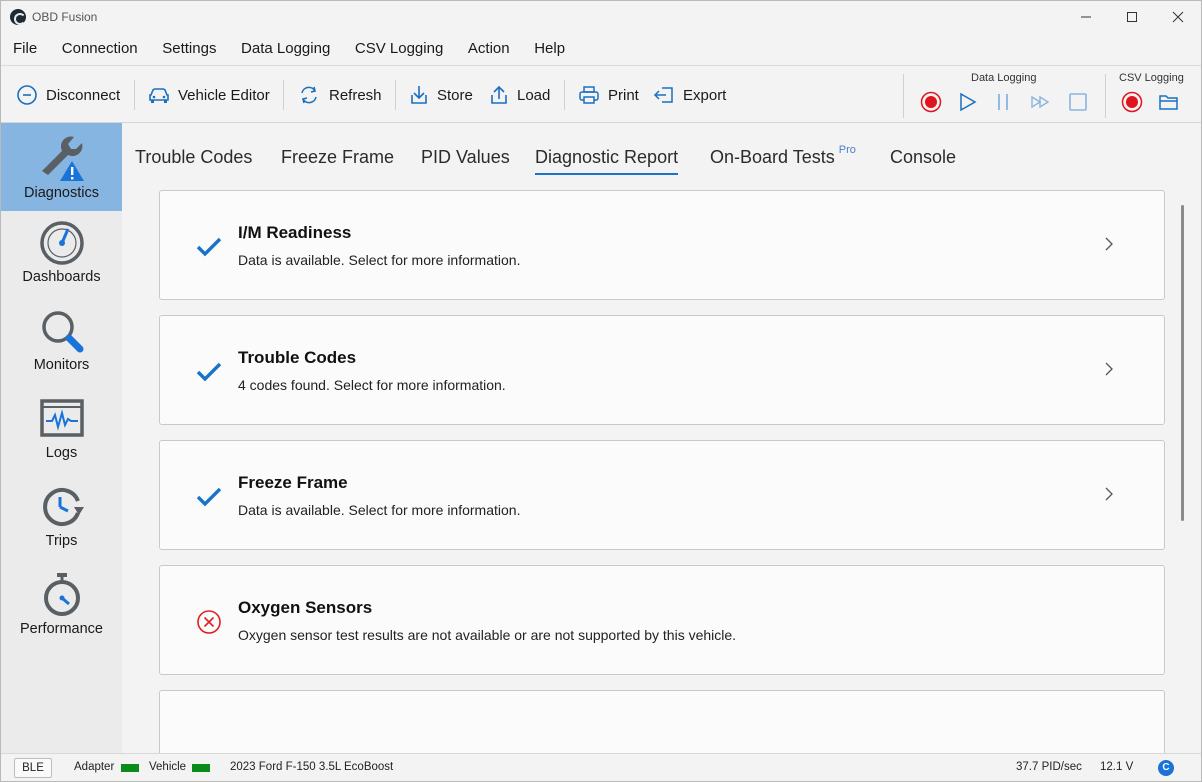  I want to click on folder-icon, so click(1168, 102).